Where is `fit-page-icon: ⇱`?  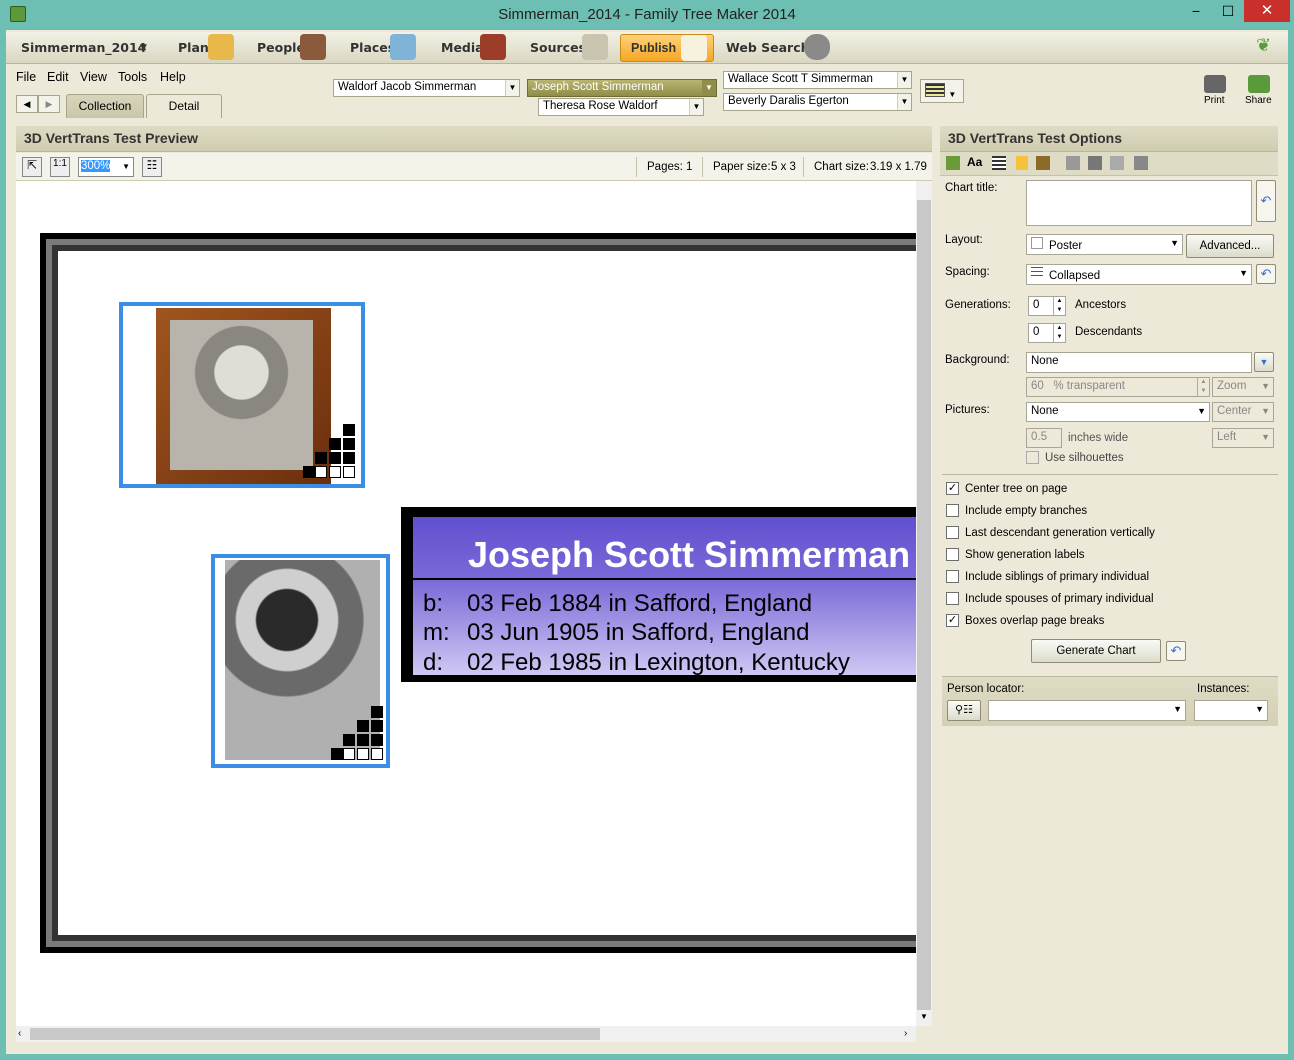
fit-page-icon: ⇱ is located at coordinates (32, 167).